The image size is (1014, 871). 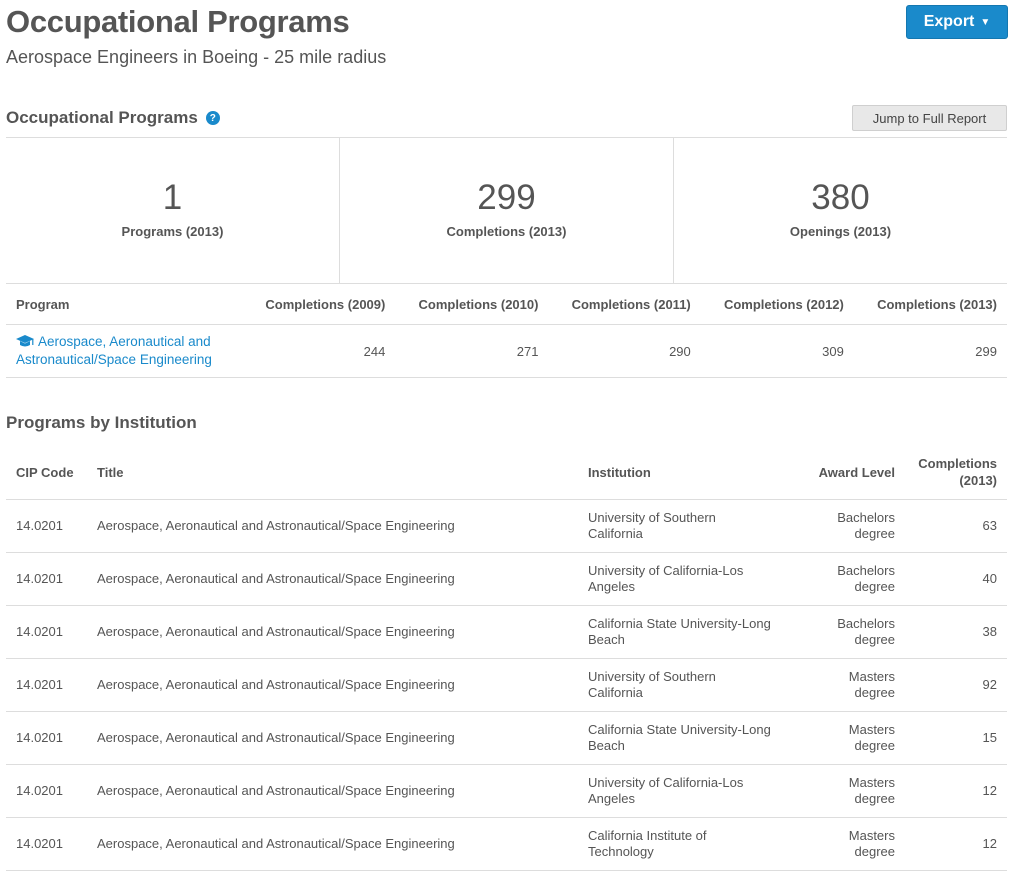 I want to click on completions-cell: 63, so click(x=956, y=526).